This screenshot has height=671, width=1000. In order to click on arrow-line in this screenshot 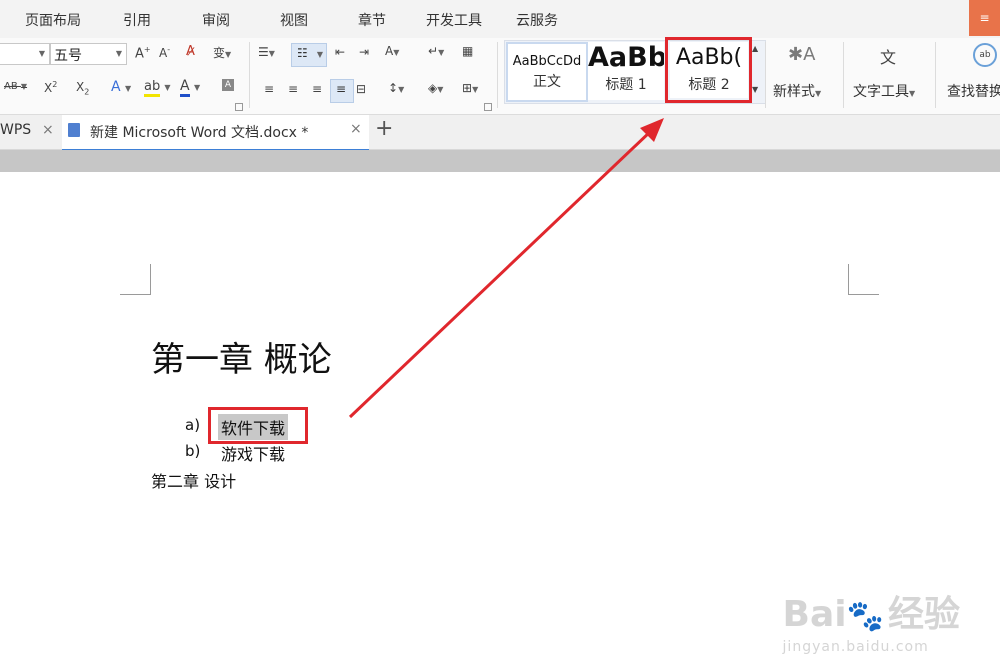, I will do `click(501, 273)`.